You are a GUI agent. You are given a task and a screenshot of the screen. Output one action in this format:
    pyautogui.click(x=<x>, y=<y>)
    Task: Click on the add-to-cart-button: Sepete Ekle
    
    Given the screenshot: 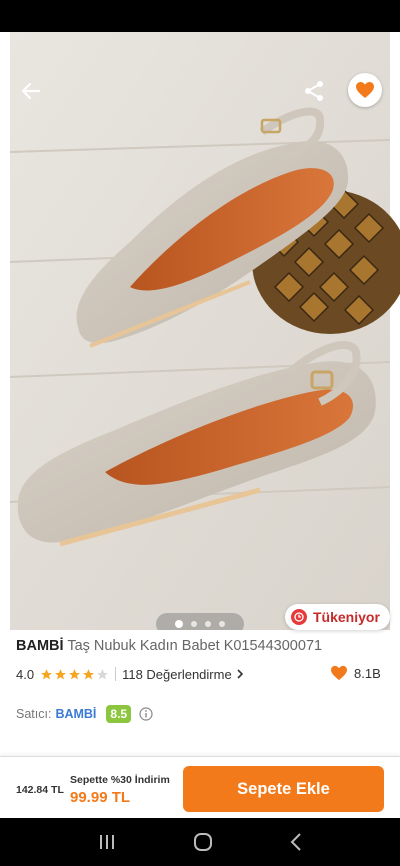 What is the action you would take?
    pyautogui.click(x=283, y=789)
    